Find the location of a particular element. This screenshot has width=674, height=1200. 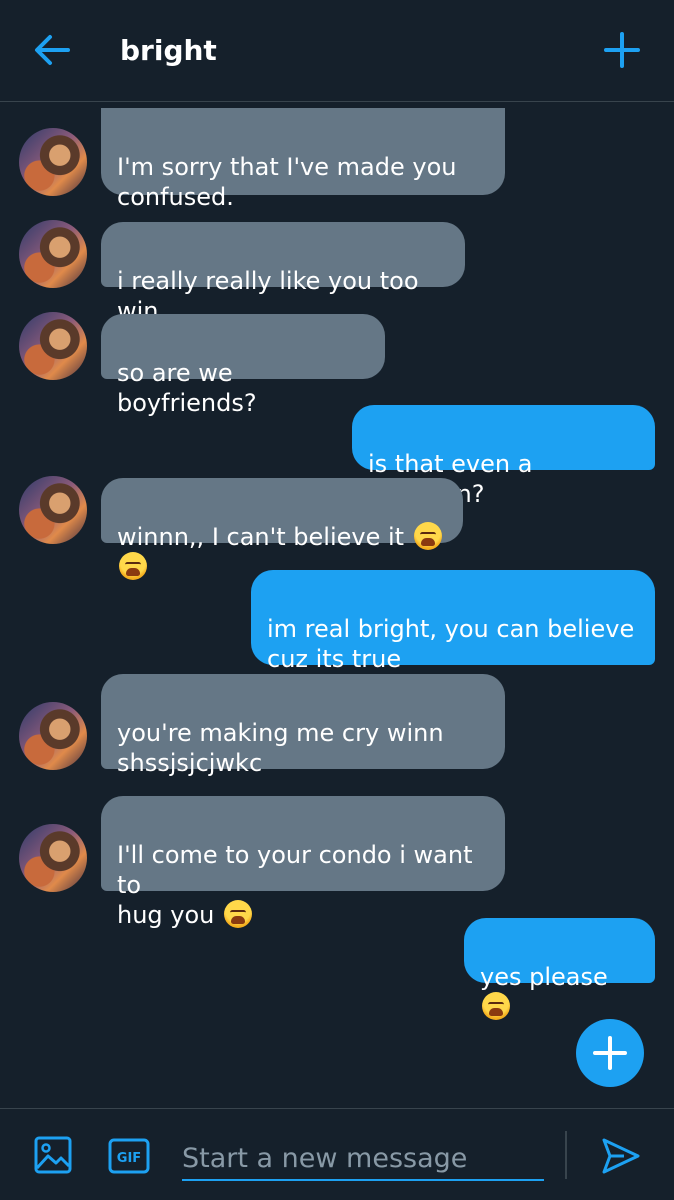

add-gif-button: GIF is located at coordinates (129, 1156).